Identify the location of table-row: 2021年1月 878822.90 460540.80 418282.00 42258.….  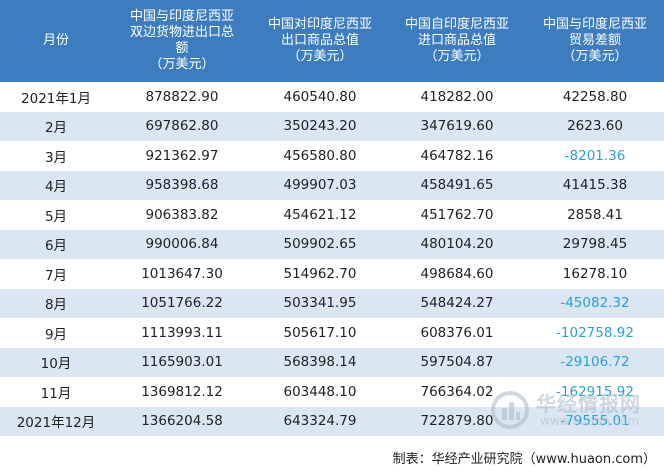
(332, 97).